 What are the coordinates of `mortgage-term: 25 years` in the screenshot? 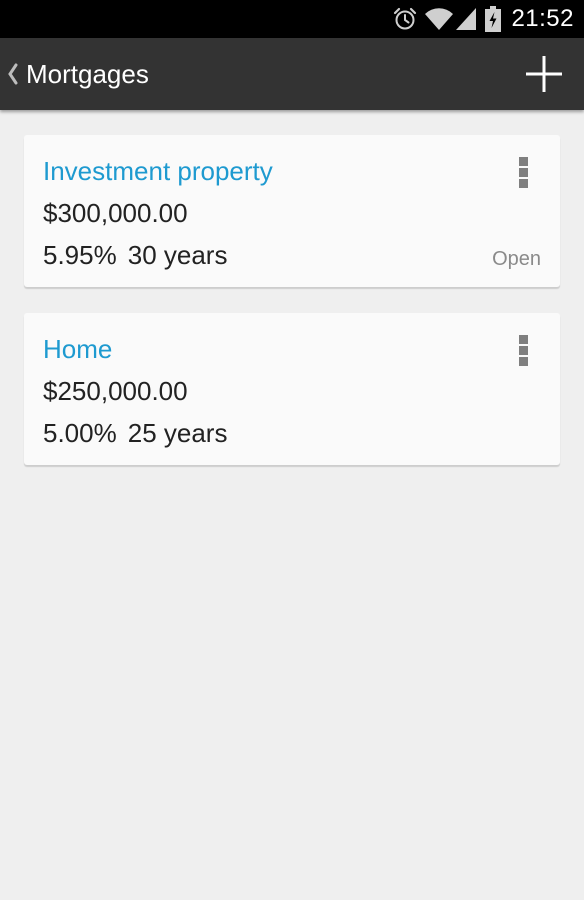 It's located at (177, 433).